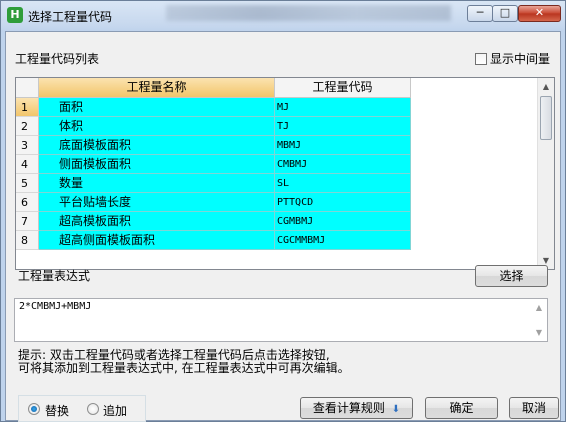 This screenshot has width=566, height=422. What do you see at coordinates (27, 164) in the screenshot?
I see `row-number: 4` at bounding box center [27, 164].